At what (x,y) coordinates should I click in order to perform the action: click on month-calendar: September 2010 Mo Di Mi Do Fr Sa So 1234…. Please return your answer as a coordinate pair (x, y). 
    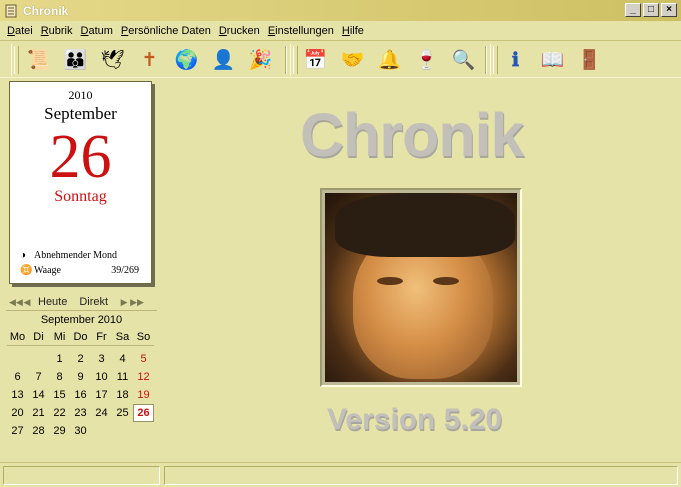
    Looking at the image, I should click on (81, 376).